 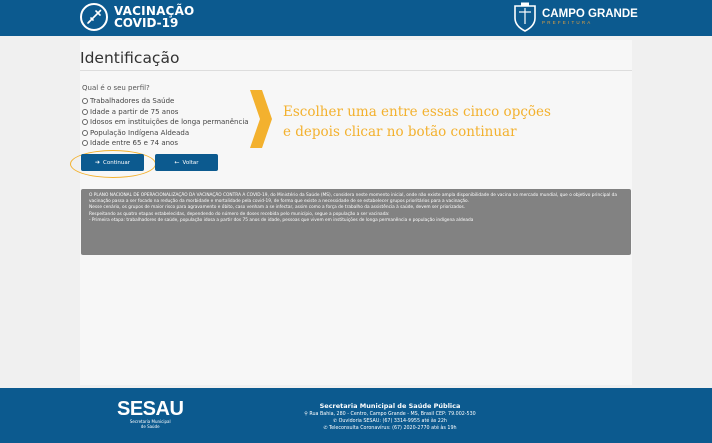 I want to click on campo-grande-logo: CAMPO GRANDE PREFEITURA, so click(x=575, y=17).